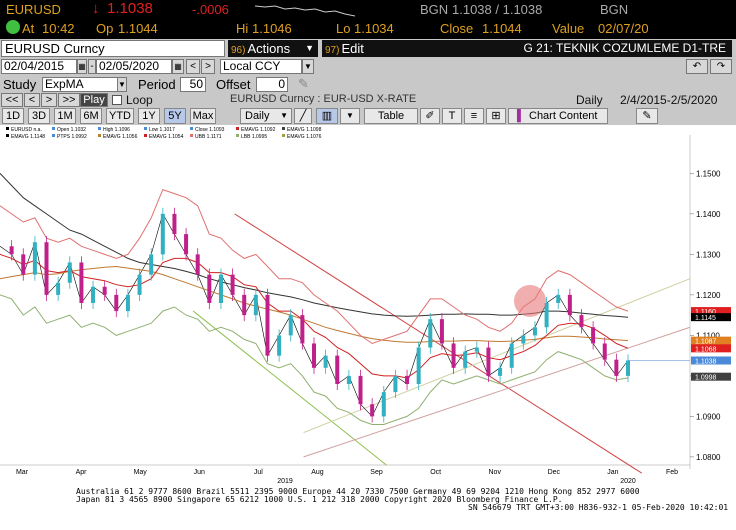  Describe the element at coordinates (242, 28) in the screenshot. I see `hi-label: Hi` at that location.